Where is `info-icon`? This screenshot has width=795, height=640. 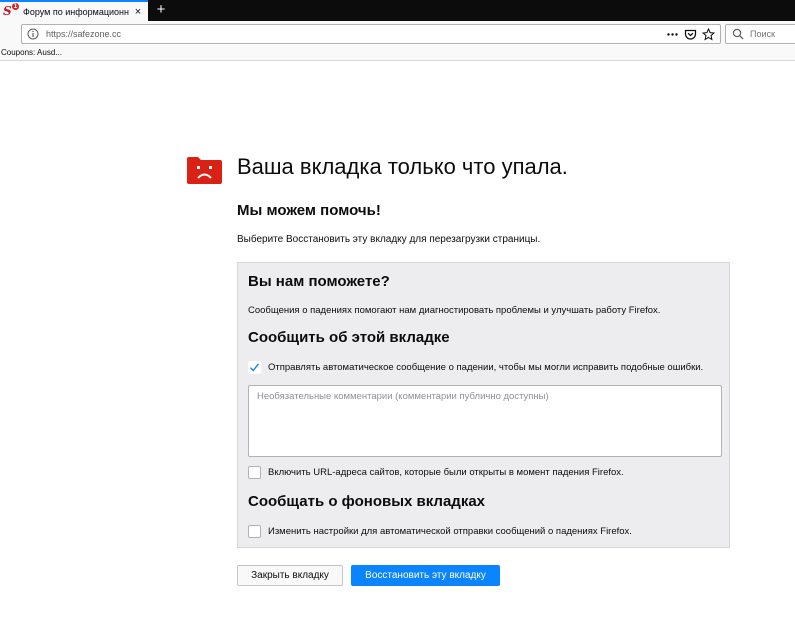
info-icon is located at coordinates (33, 34).